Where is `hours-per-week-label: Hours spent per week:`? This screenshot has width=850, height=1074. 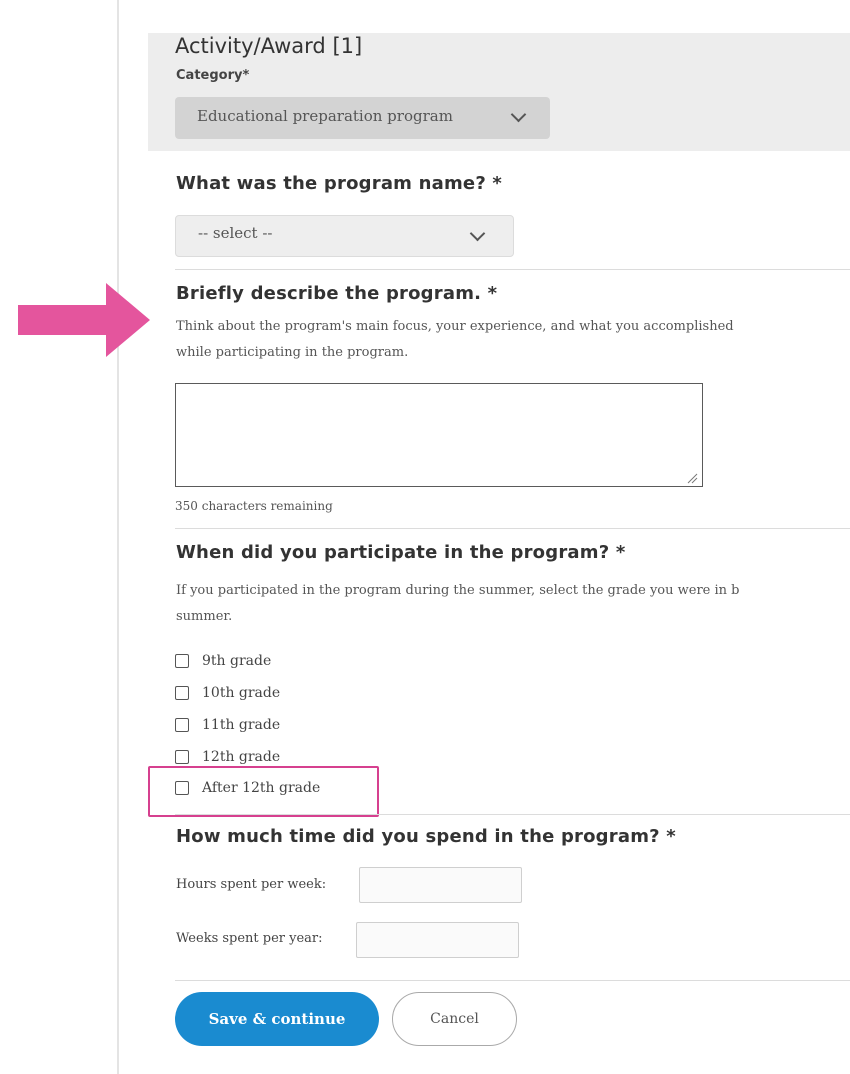 hours-per-week-label: Hours spent per week: is located at coordinates (251, 884).